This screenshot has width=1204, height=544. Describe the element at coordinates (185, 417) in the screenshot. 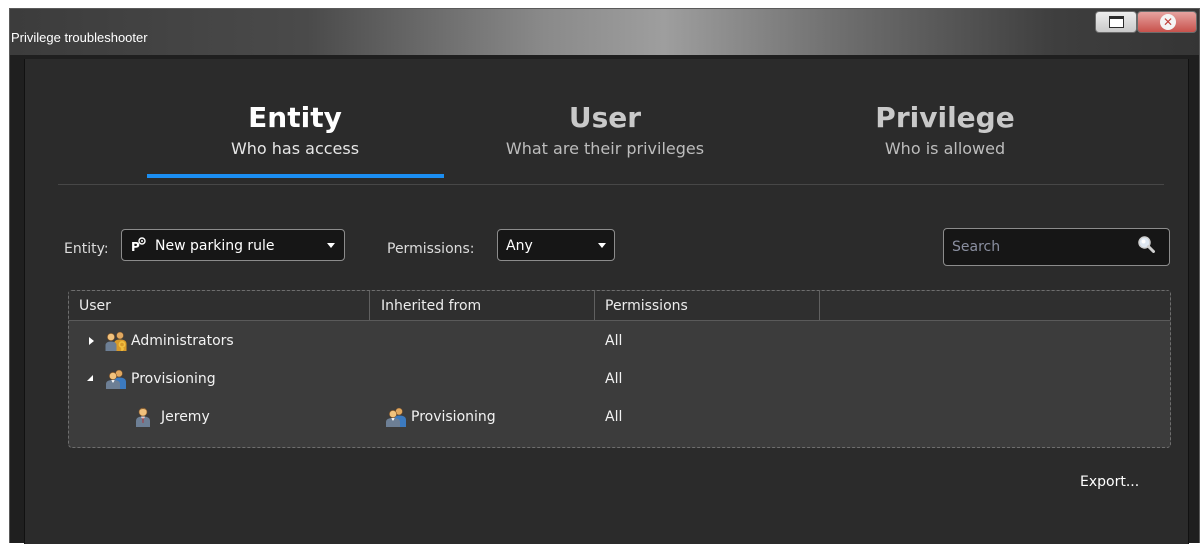

I see `user-cell: Jeremy` at that location.